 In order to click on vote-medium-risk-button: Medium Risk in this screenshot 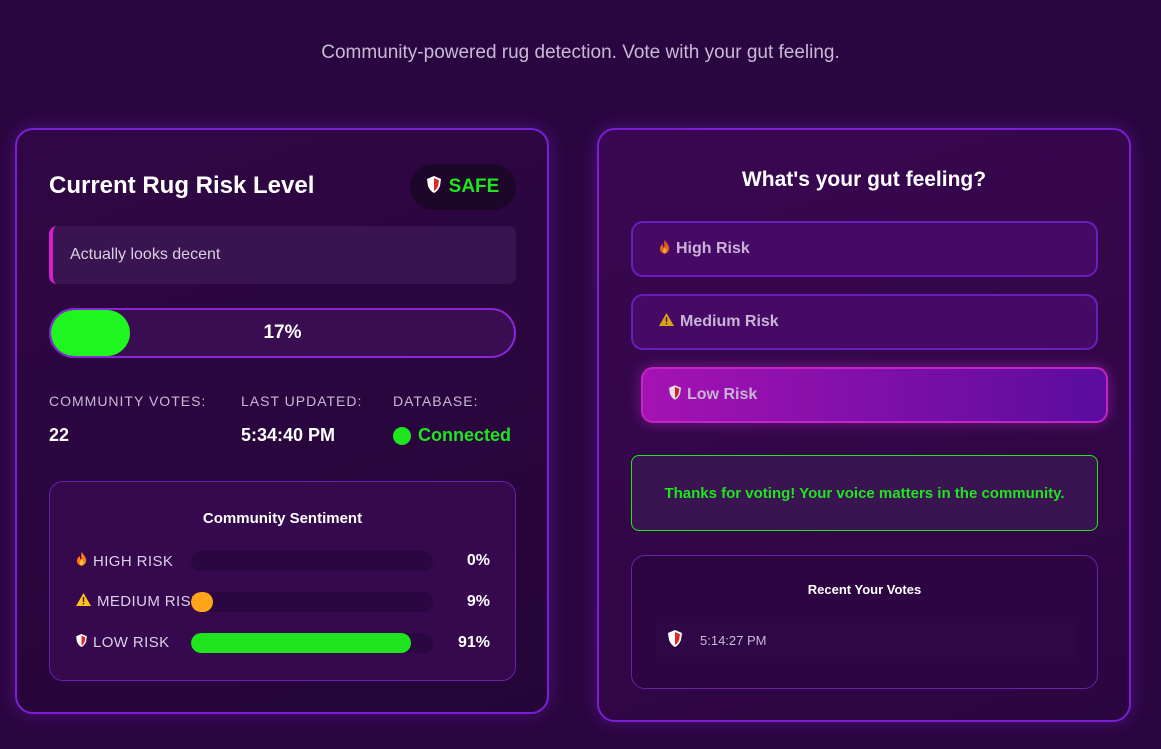, I will do `click(864, 322)`.